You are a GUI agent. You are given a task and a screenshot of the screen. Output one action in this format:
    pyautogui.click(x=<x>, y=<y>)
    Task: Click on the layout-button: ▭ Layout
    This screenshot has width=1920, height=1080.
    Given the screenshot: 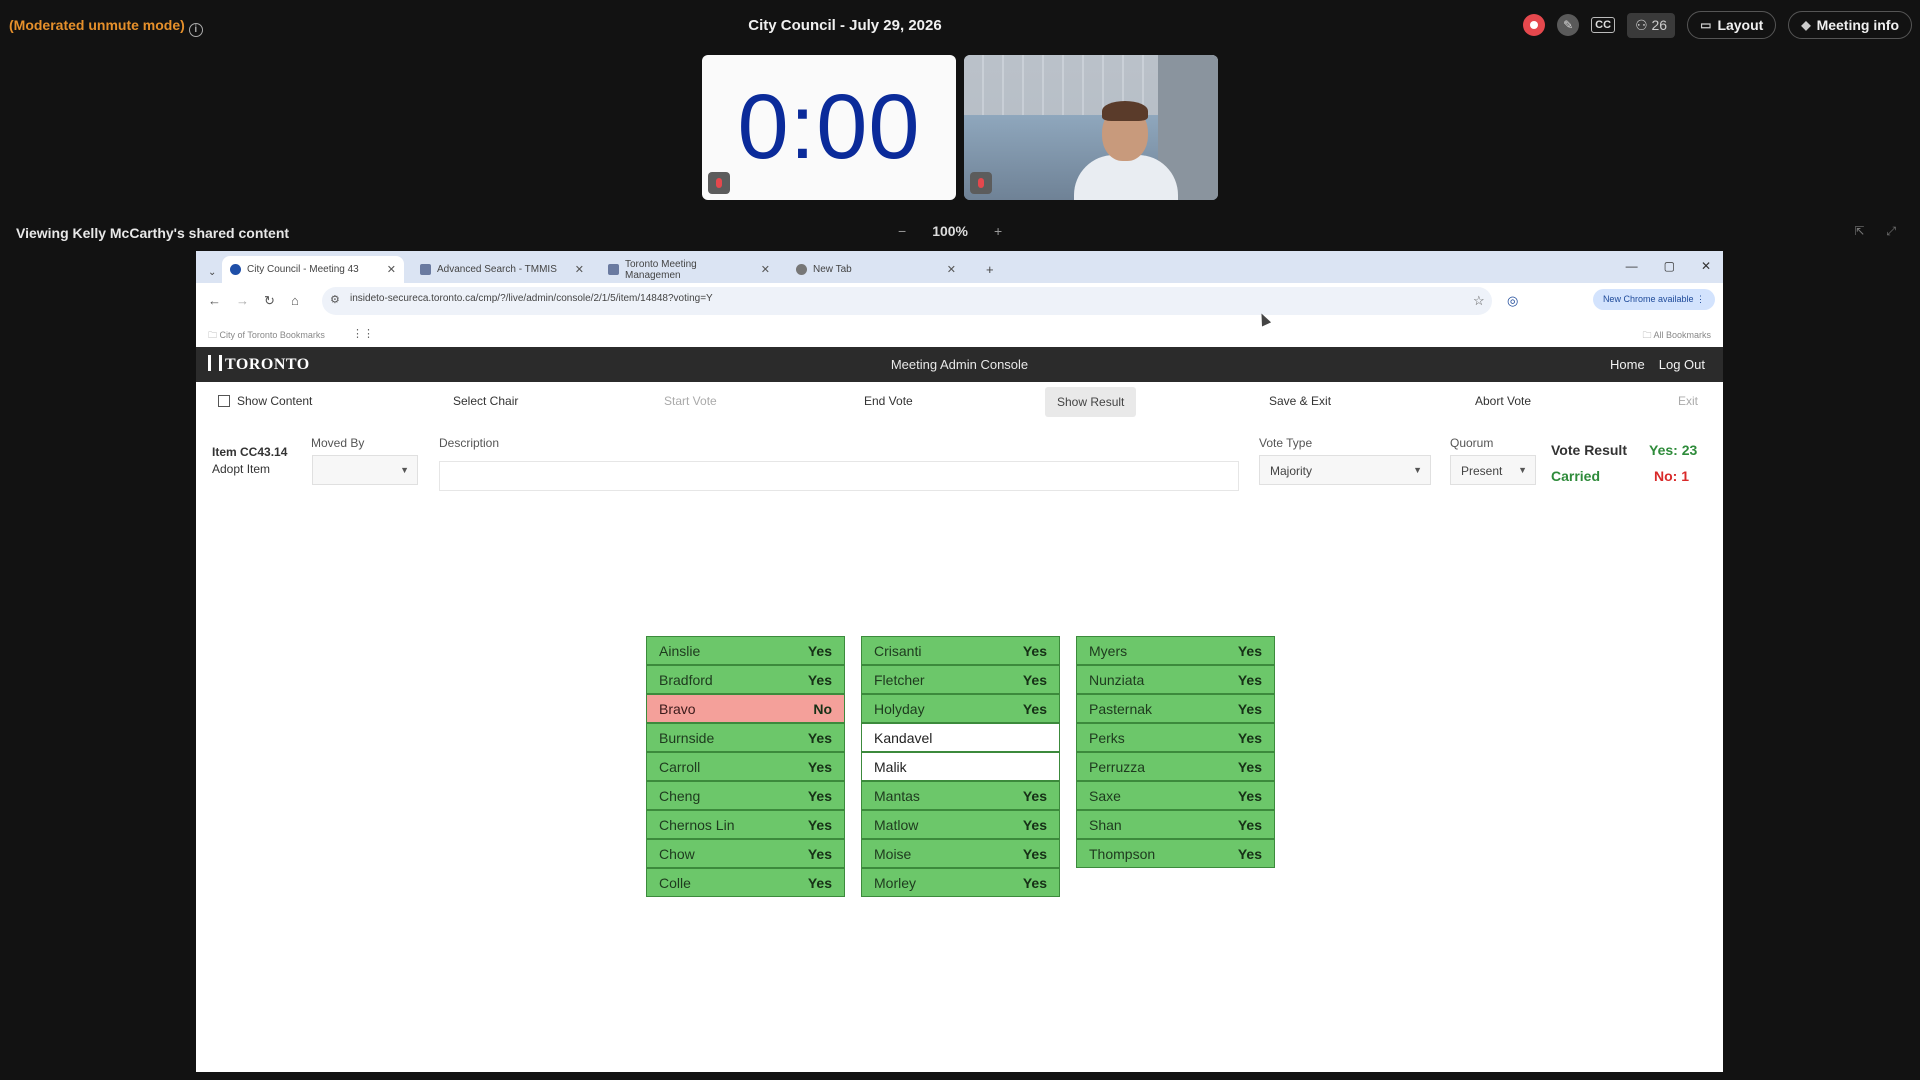 What is the action you would take?
    pyautogui.click(x=1732, y=25)
    